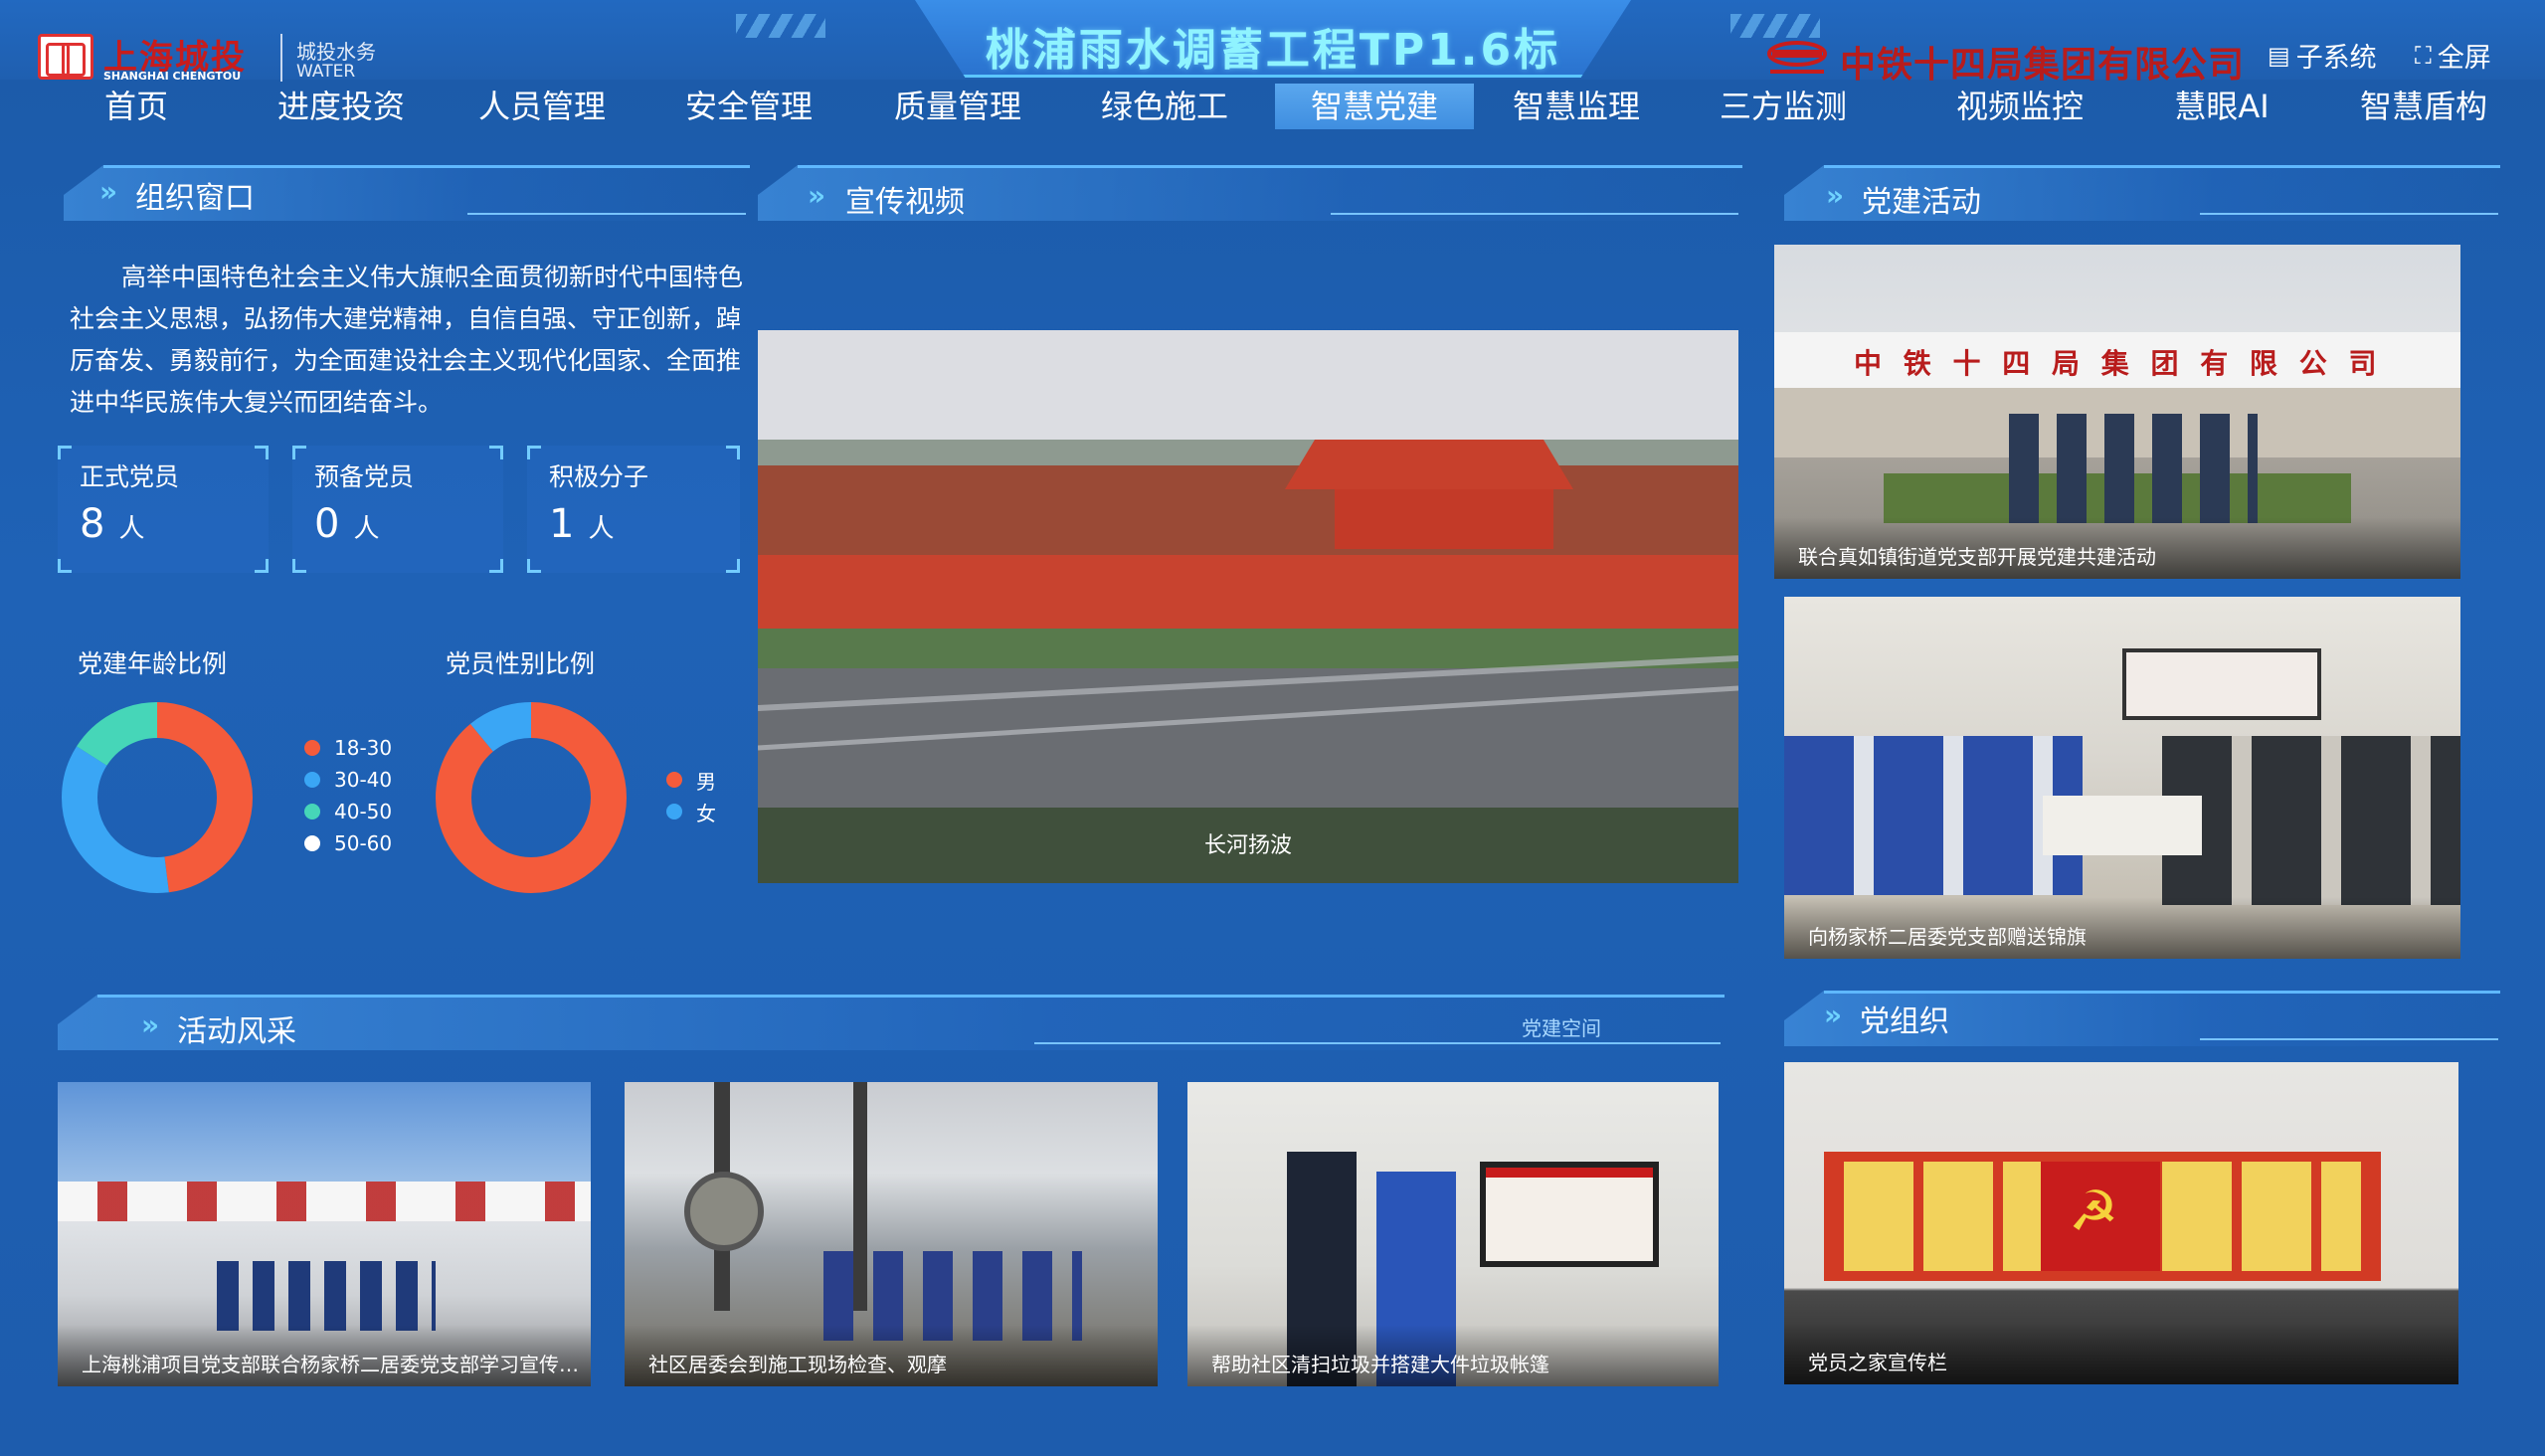 This screenshot has height=1456, width=2545. I want to click on video-underline, so click(1534, 214).